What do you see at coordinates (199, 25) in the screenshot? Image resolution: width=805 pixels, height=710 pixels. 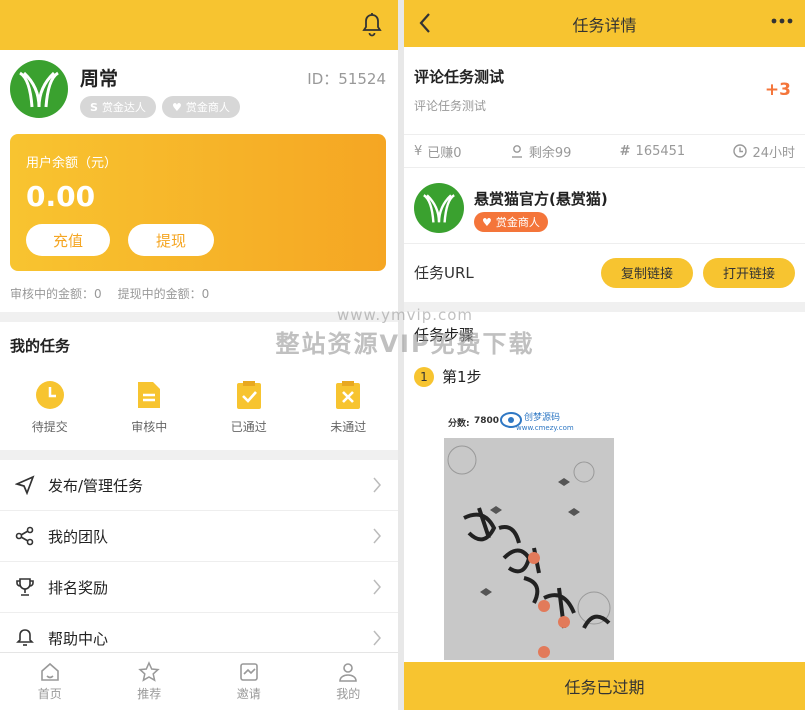 I see `profile-header` at bounding box center [199, 25].